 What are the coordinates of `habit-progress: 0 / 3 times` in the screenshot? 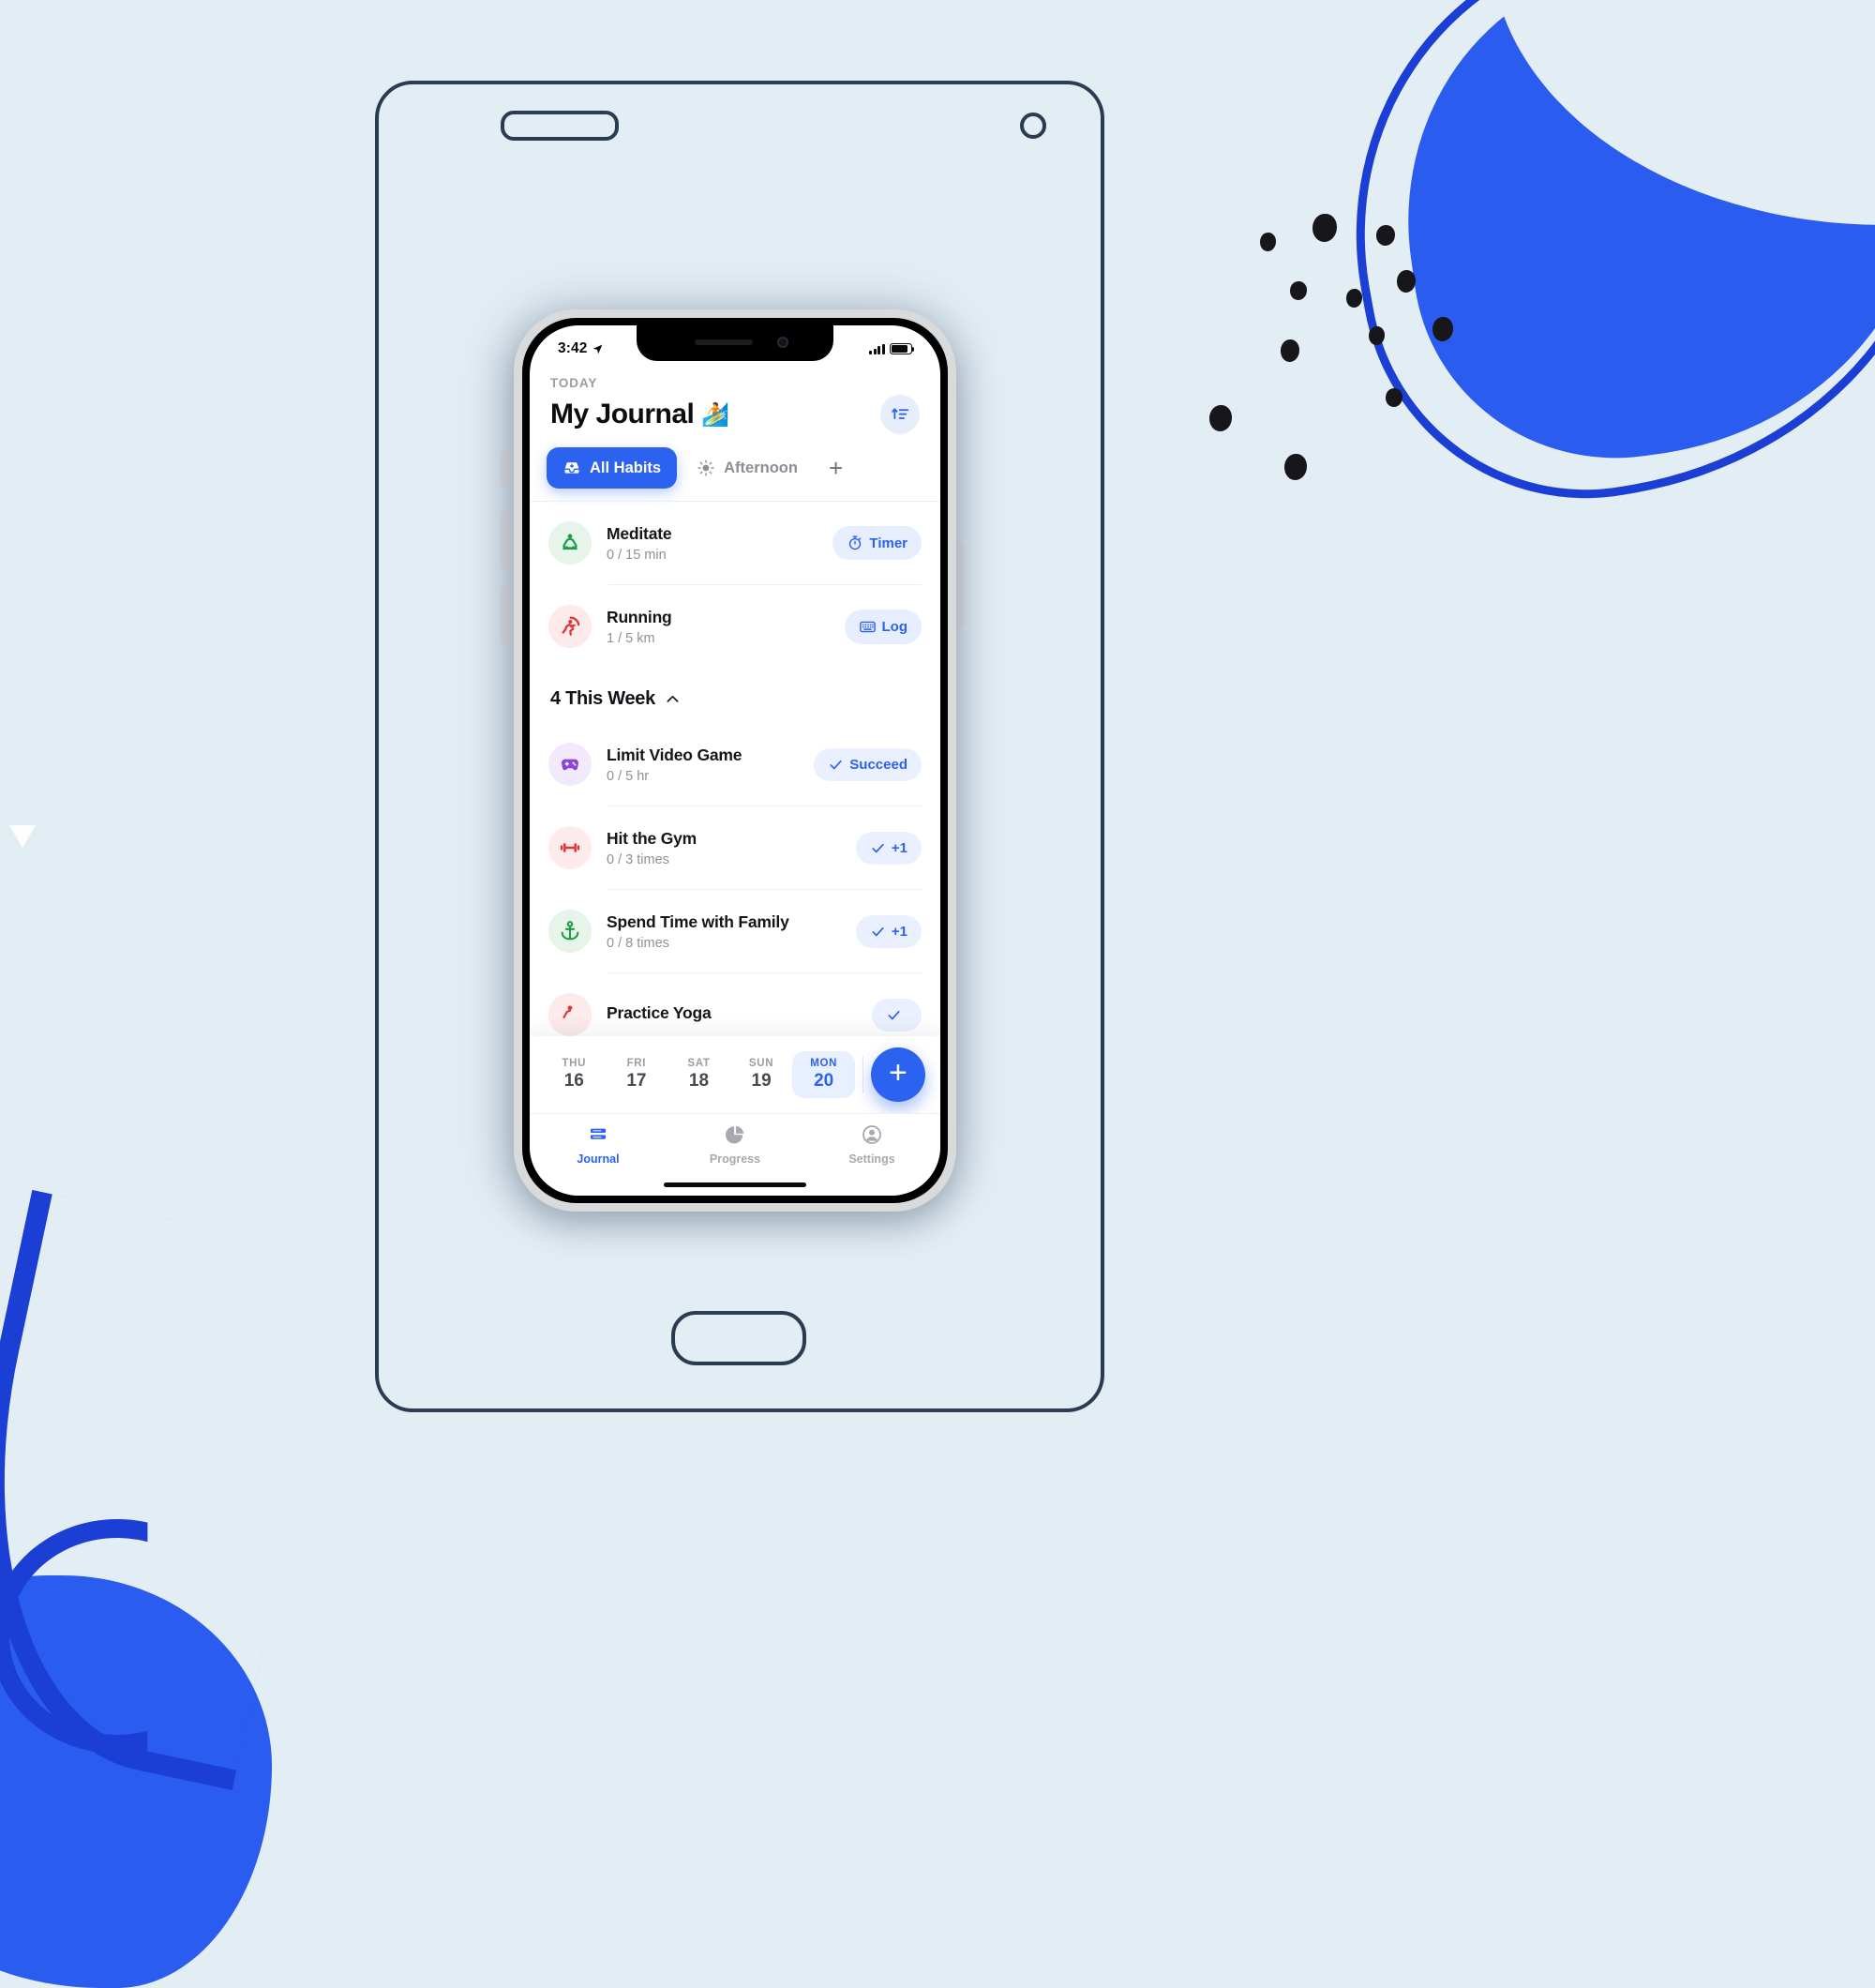 It's located at (638, 859).